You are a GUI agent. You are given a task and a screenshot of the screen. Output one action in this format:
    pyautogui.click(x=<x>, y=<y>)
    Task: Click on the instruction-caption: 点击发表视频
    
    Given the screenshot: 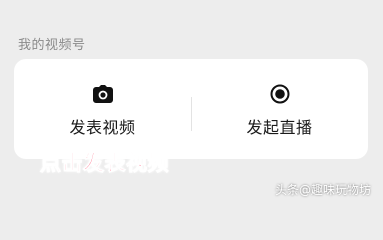 What is the action you would take?
    pyautogui.click(x=104, y=163)
    